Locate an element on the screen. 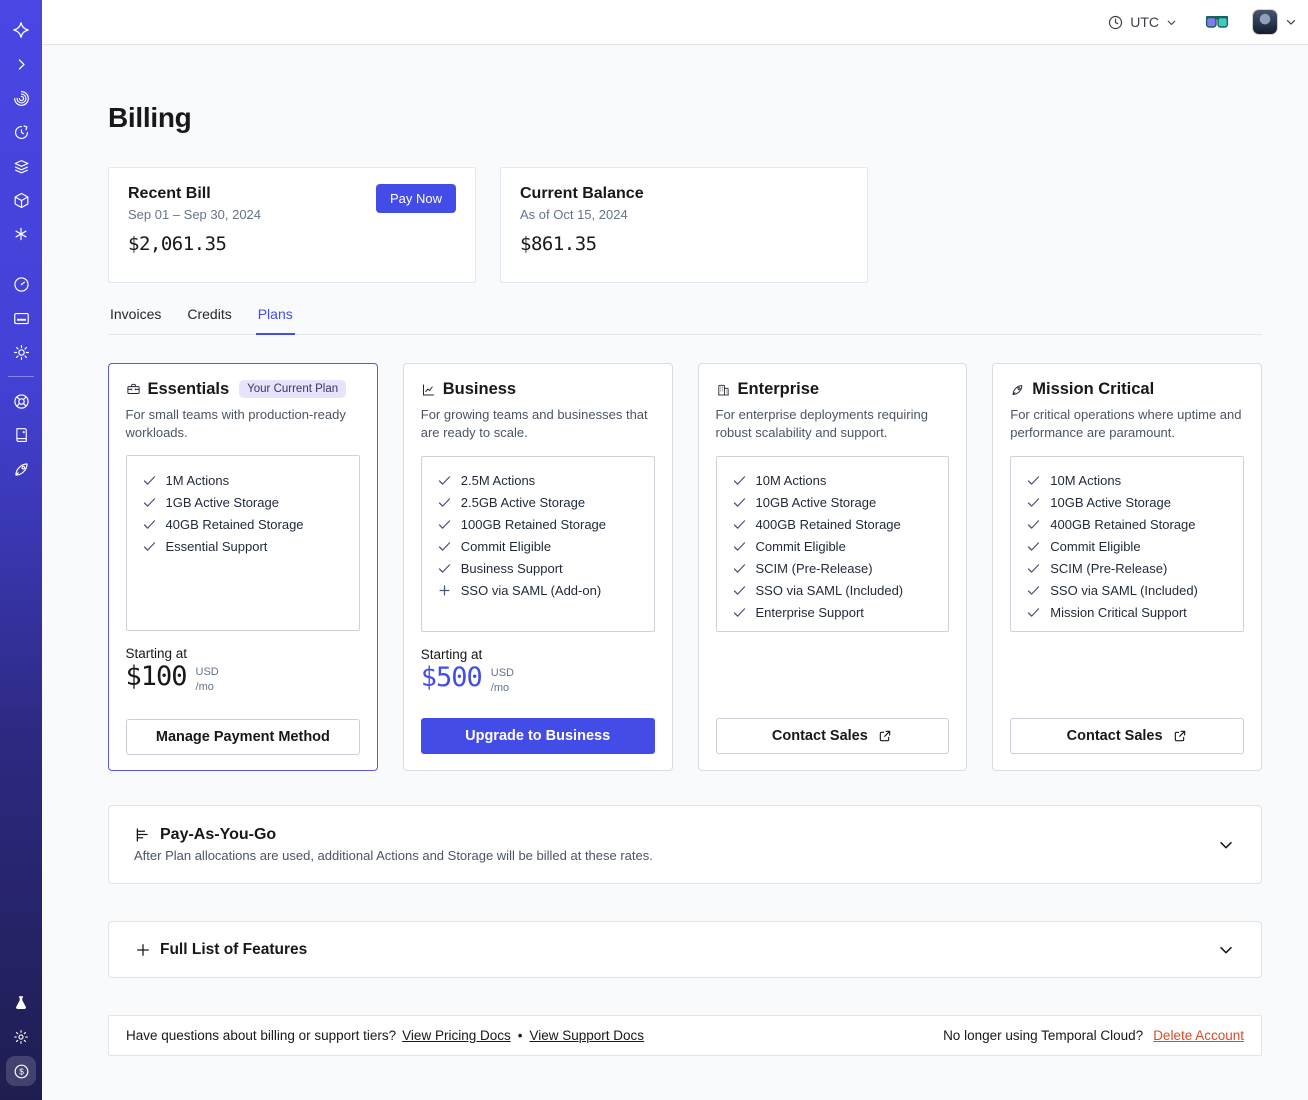  3d-glasses-icon is located at coordinates (1217, 22).